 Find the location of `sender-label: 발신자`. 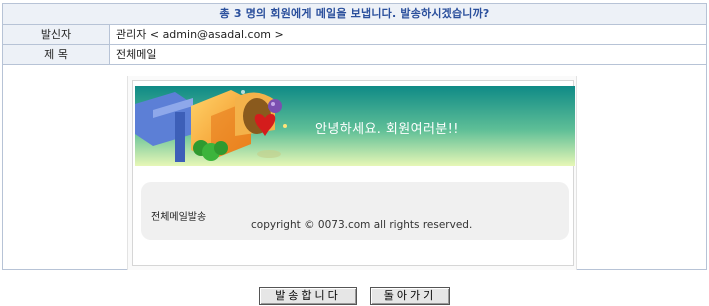

sender-label: 발신자 is located at coordinates (56, 34).